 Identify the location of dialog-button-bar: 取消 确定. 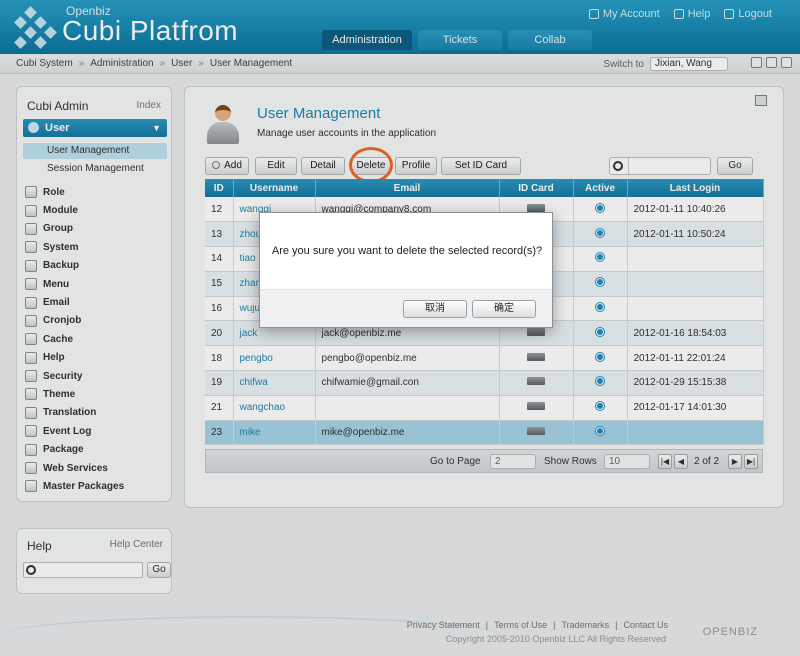
(406, 308).